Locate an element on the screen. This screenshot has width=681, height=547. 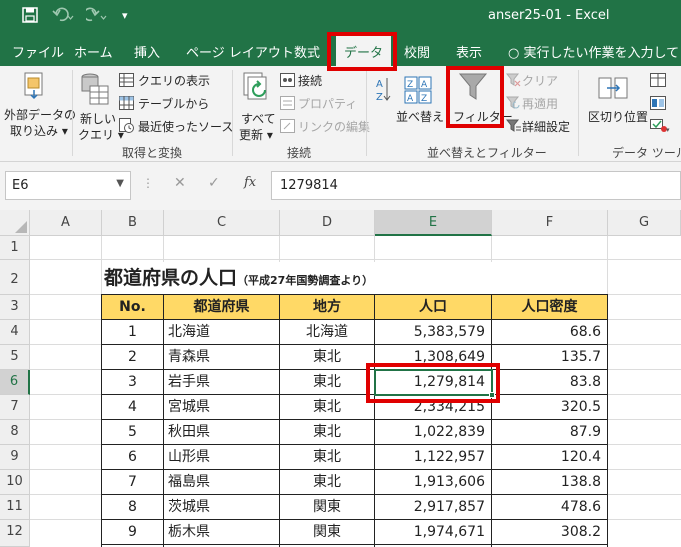
row-header: 9 is located at coordinates (15, 457).